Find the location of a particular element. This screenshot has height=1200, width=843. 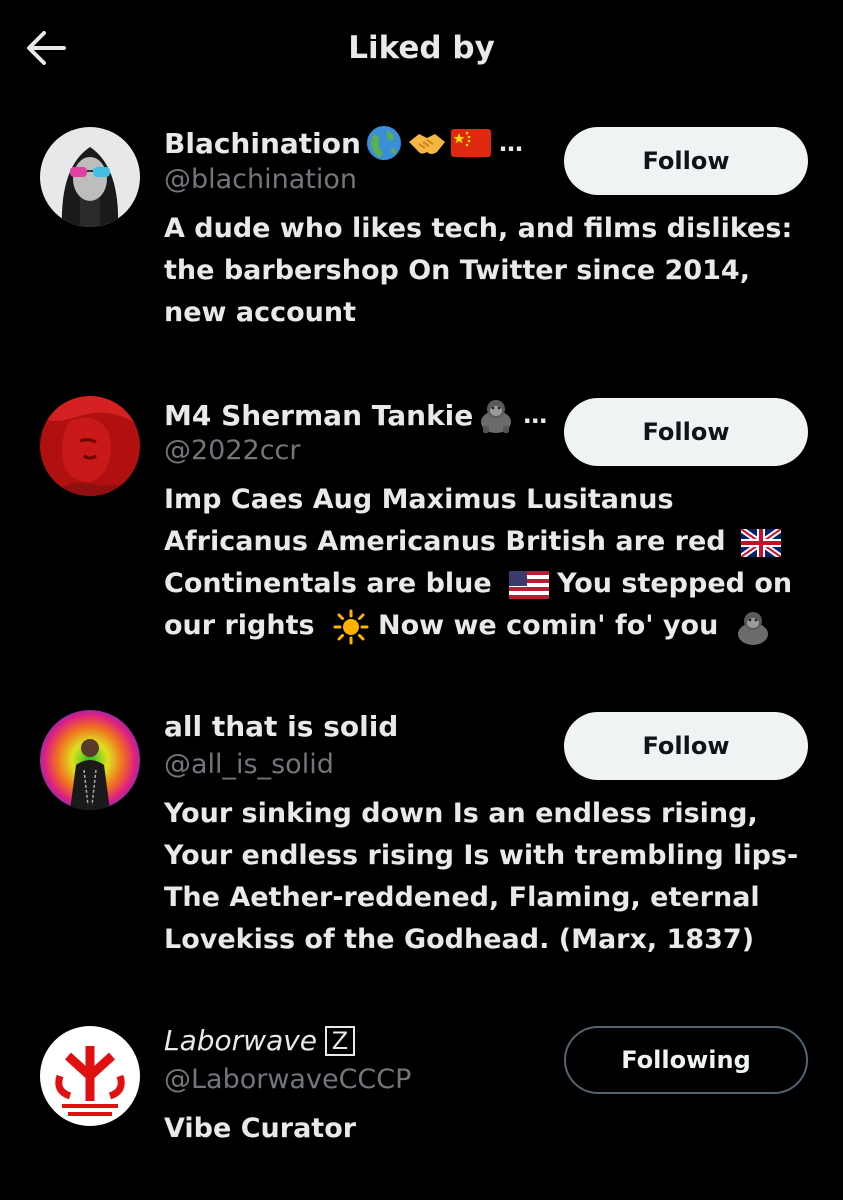

top-bar: Liked by is located at coordinates (421, 50).